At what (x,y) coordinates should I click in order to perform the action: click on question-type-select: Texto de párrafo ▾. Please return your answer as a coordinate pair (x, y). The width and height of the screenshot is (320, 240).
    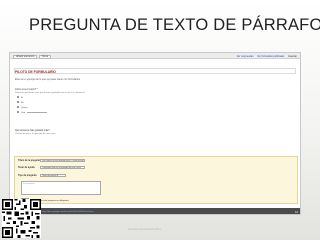
    Looking at the image, I should click on (53, 176).